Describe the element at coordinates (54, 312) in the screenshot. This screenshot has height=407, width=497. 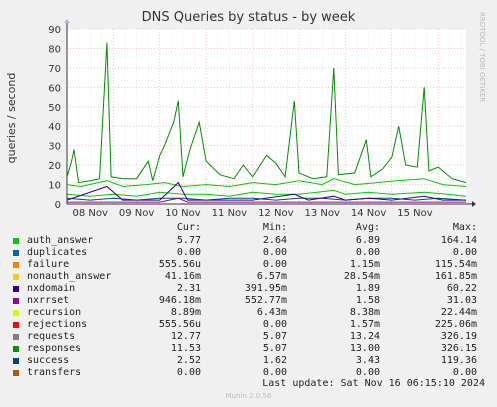
I see `legend-series-name: recursion` at that location.